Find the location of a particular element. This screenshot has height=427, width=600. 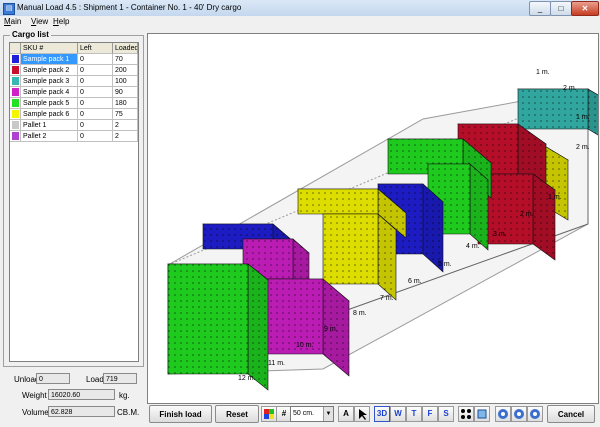

sku-cell: Sample pack 3 is located at coordinates (49, 81).